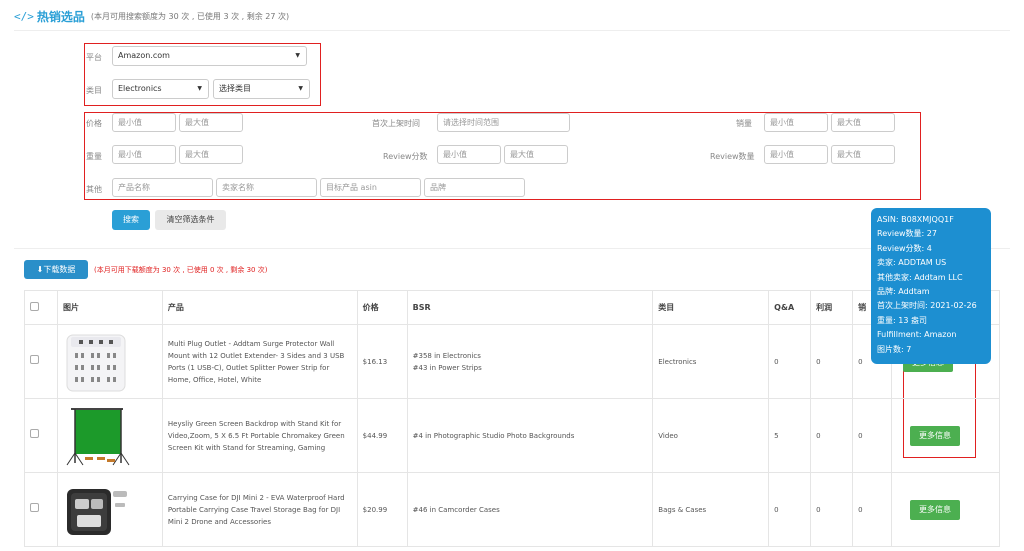 The width and height of the screenshot is (1024, 551). Describe the element at coordinates (796, 122) in the screenshot. I see `sales-min-input: 最小值` at that location.